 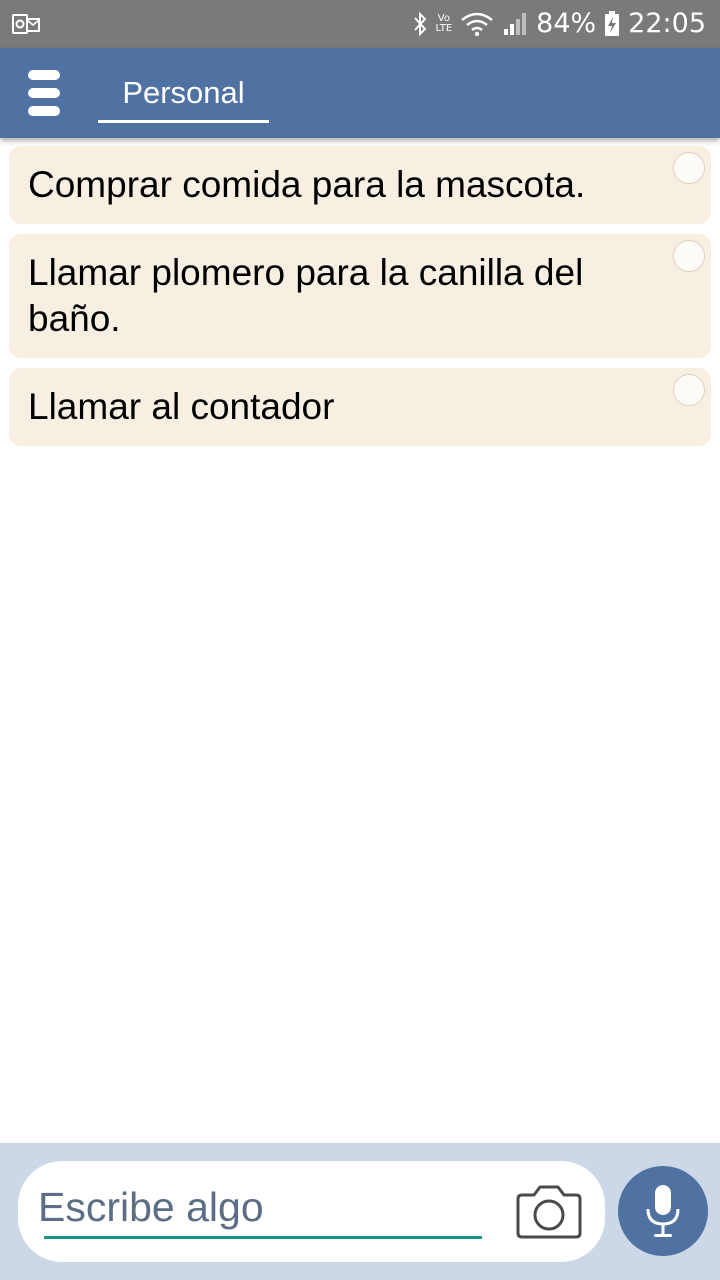 What do you see at coordinates (612, 23) in the screenshot?
I see `battery-charging-icon` at bounding box center [612, 23].